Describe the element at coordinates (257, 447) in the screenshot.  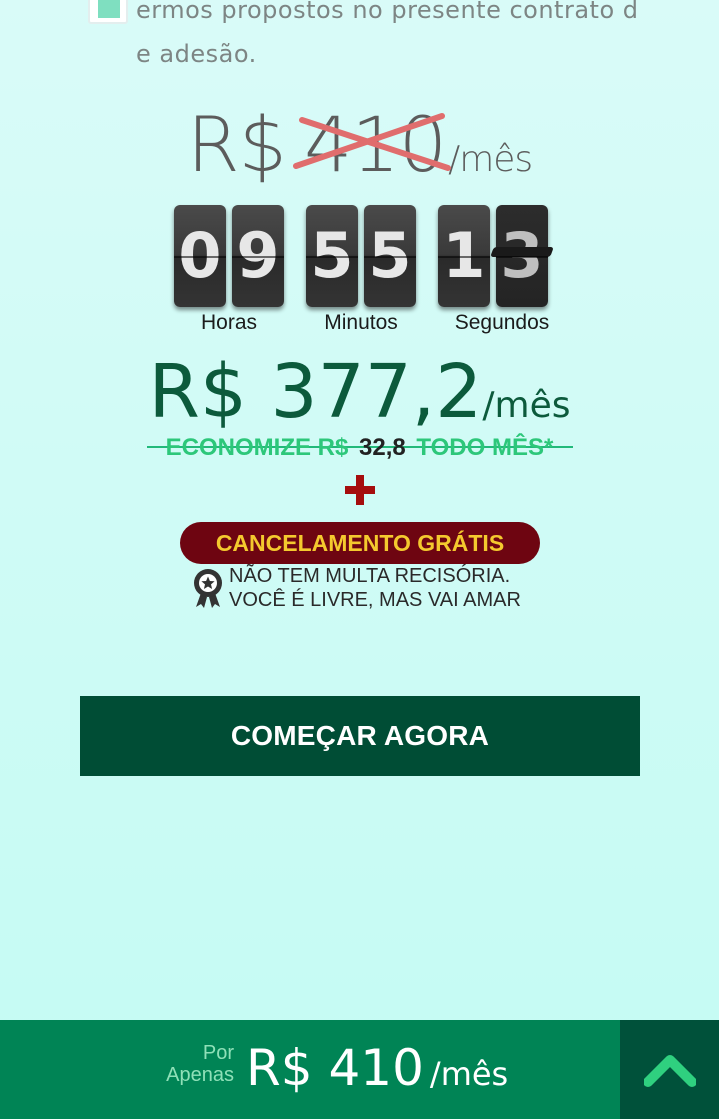
I see `savings-prefix: ECONOMIZE R$` at that location.